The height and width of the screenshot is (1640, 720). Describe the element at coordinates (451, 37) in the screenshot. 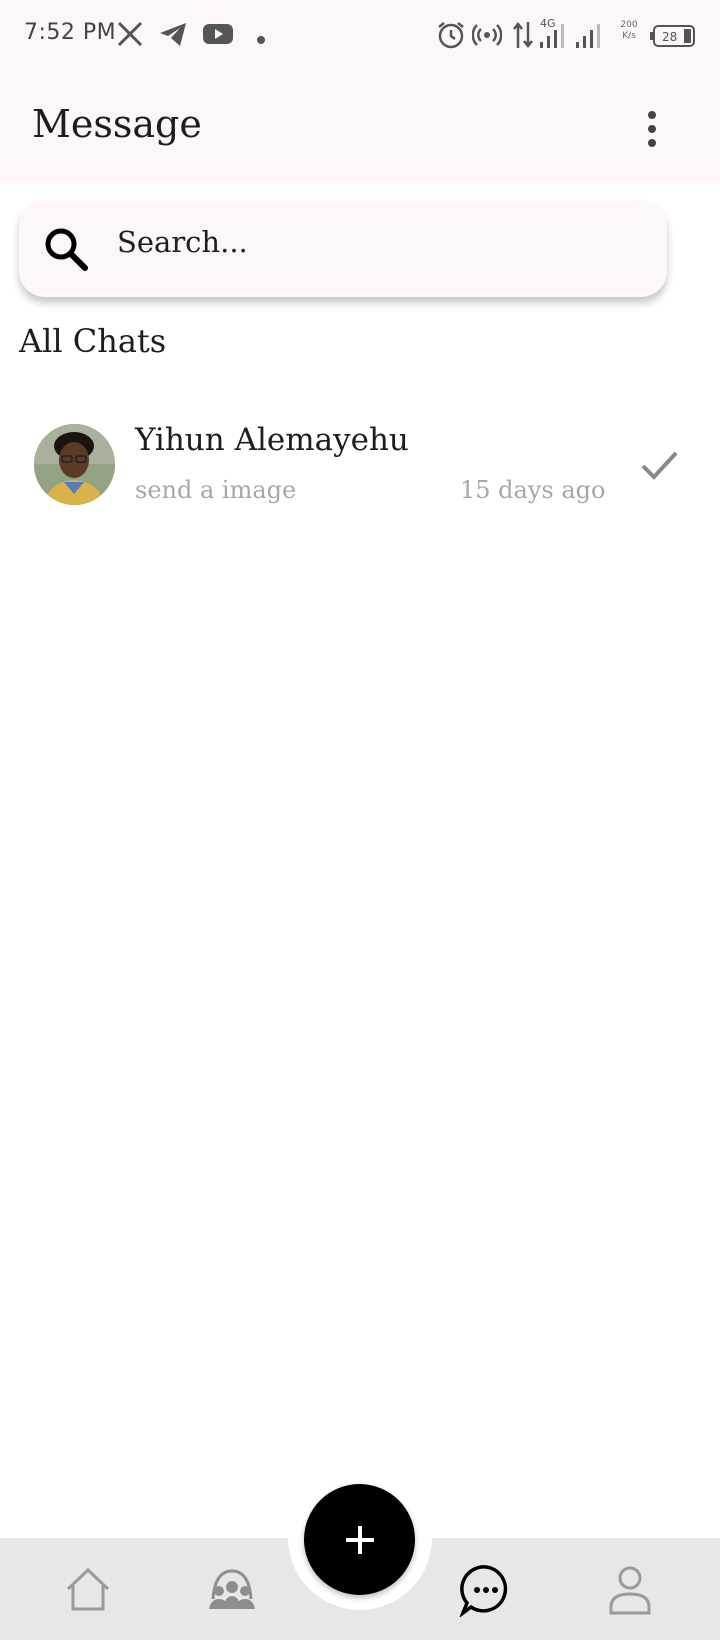

I see `alarm-icon` at that location.